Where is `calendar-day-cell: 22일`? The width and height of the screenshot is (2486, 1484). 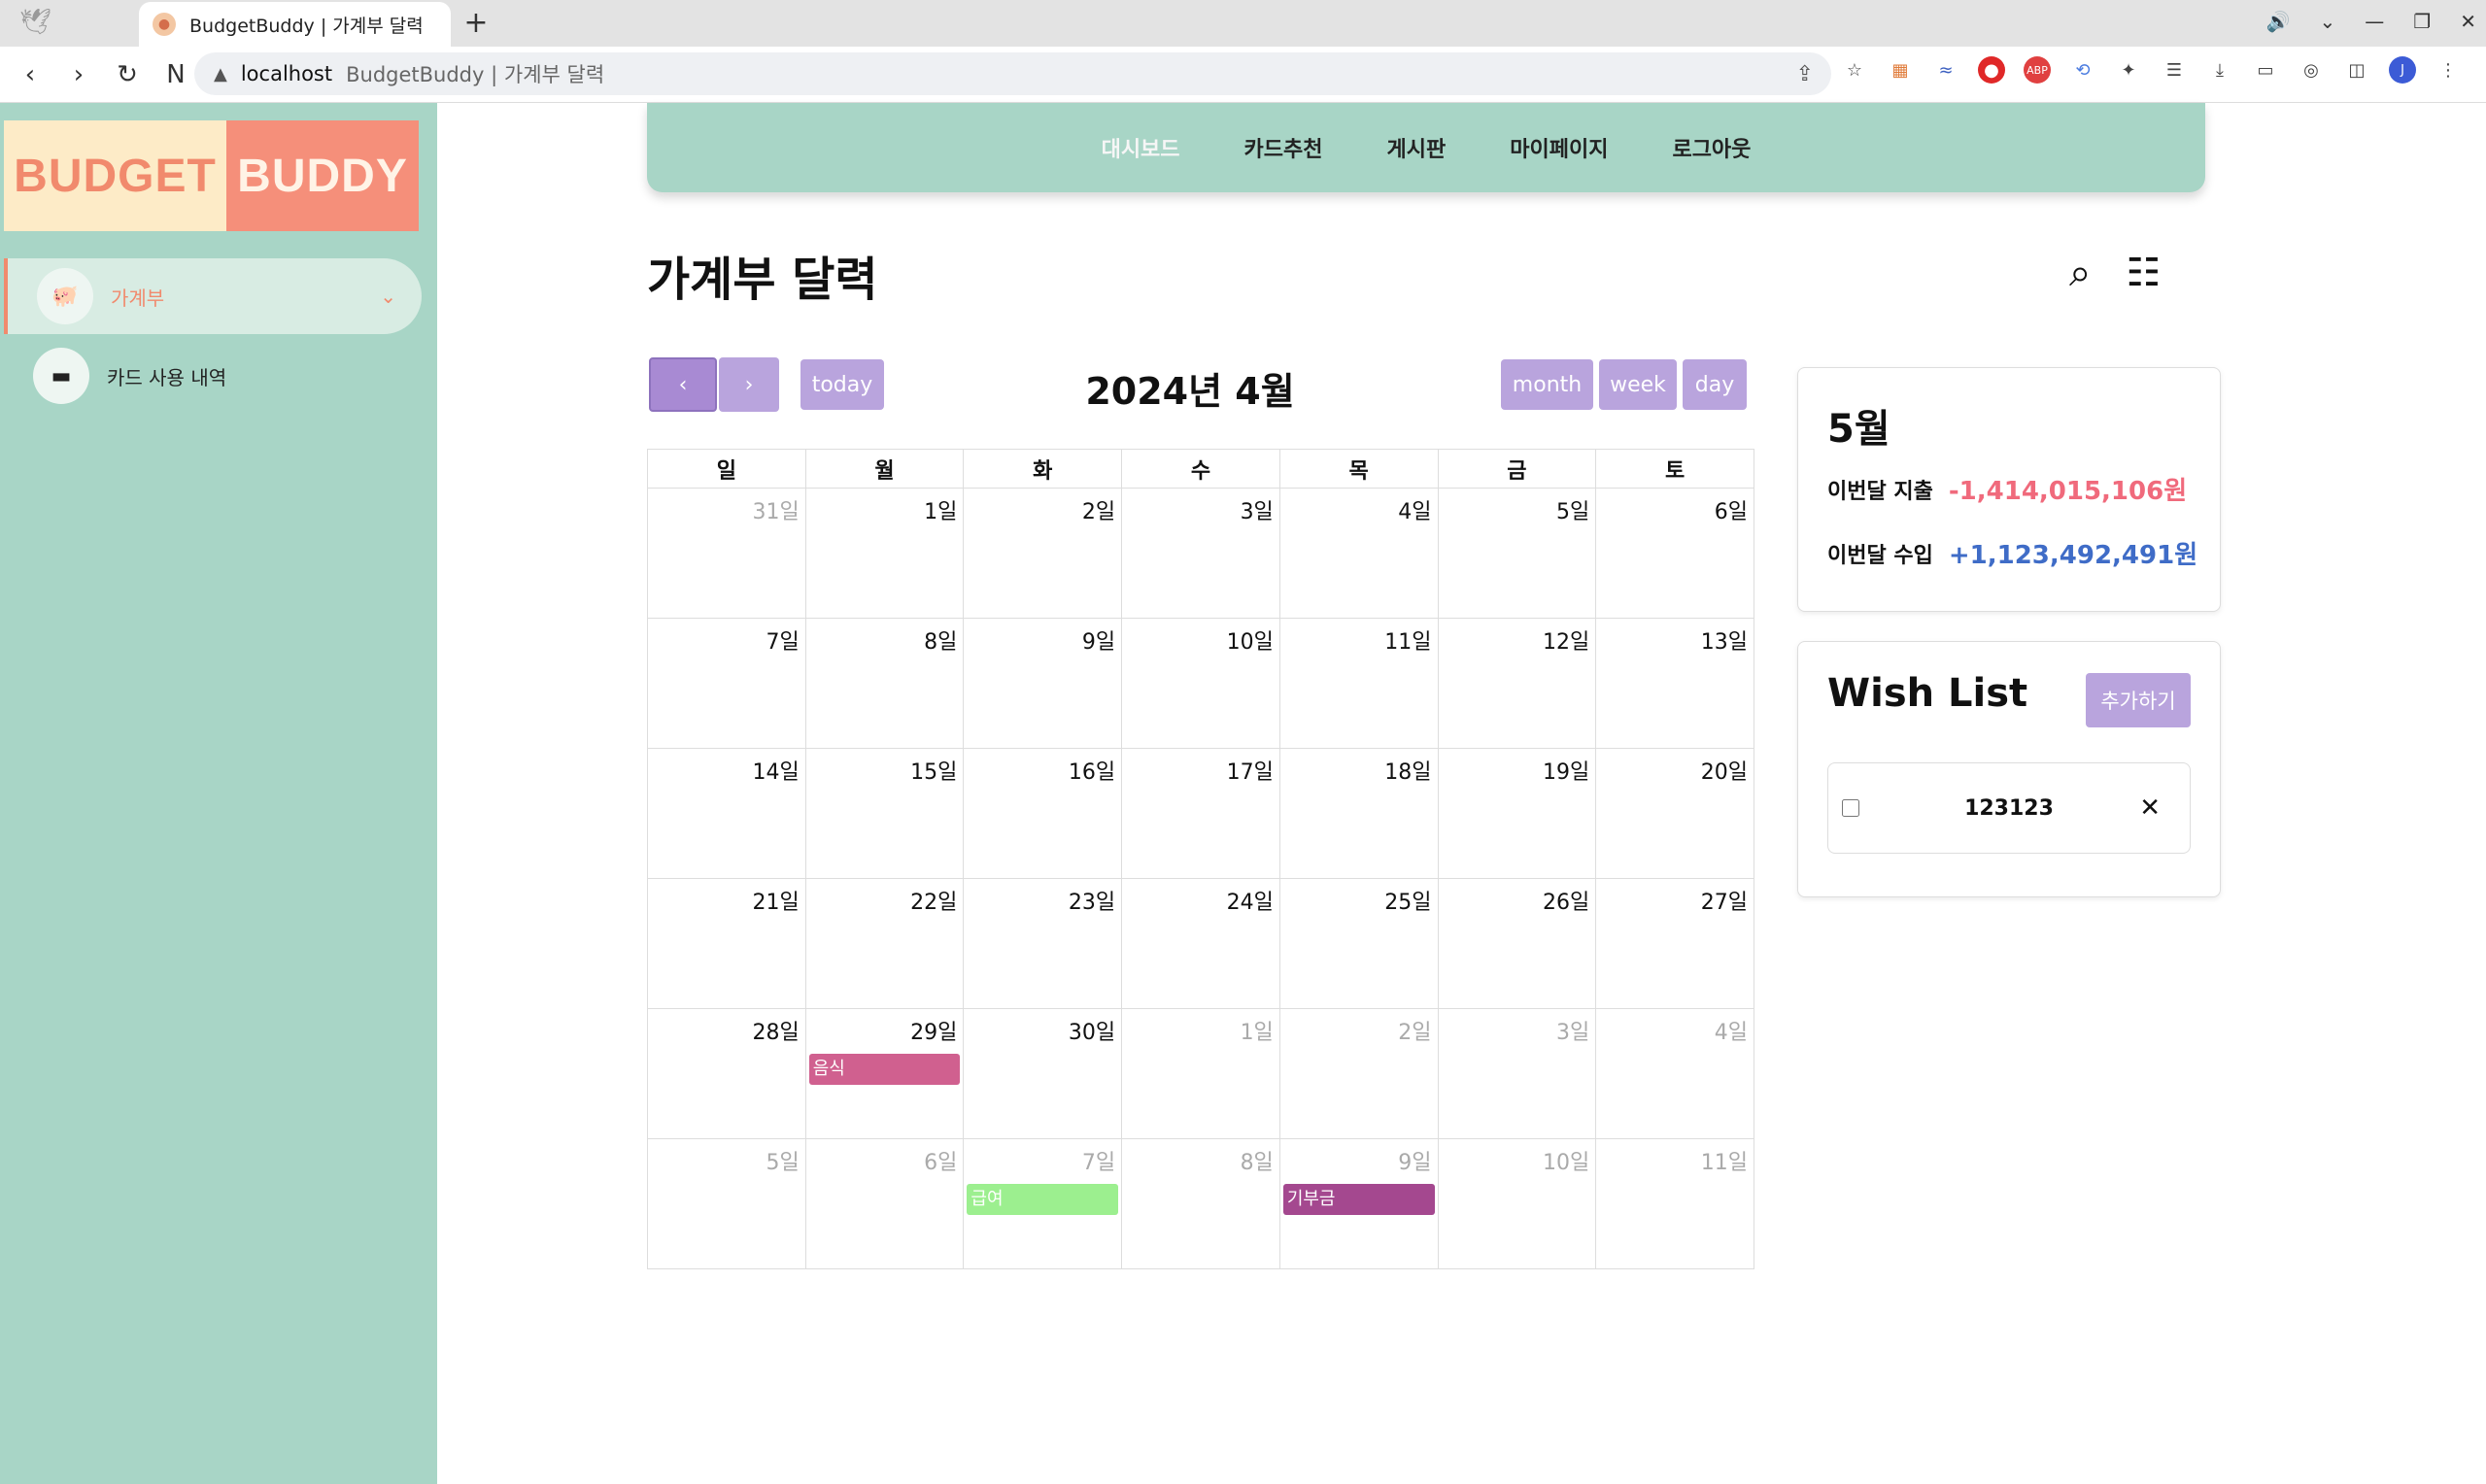 calendar-day-cell: 22일 is located at coordinates (884, 943).